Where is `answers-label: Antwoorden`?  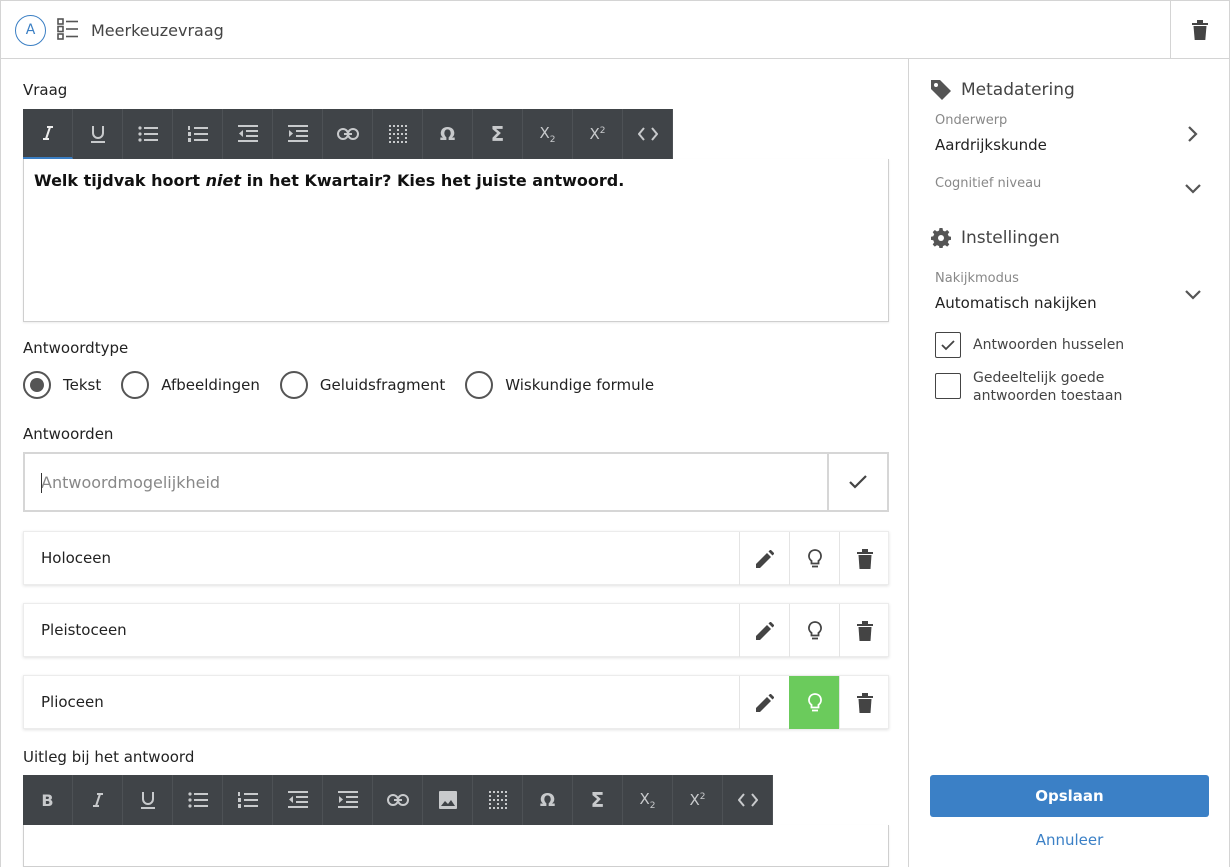 answers-label: Antwoorden is located at coordinates (68, 434).